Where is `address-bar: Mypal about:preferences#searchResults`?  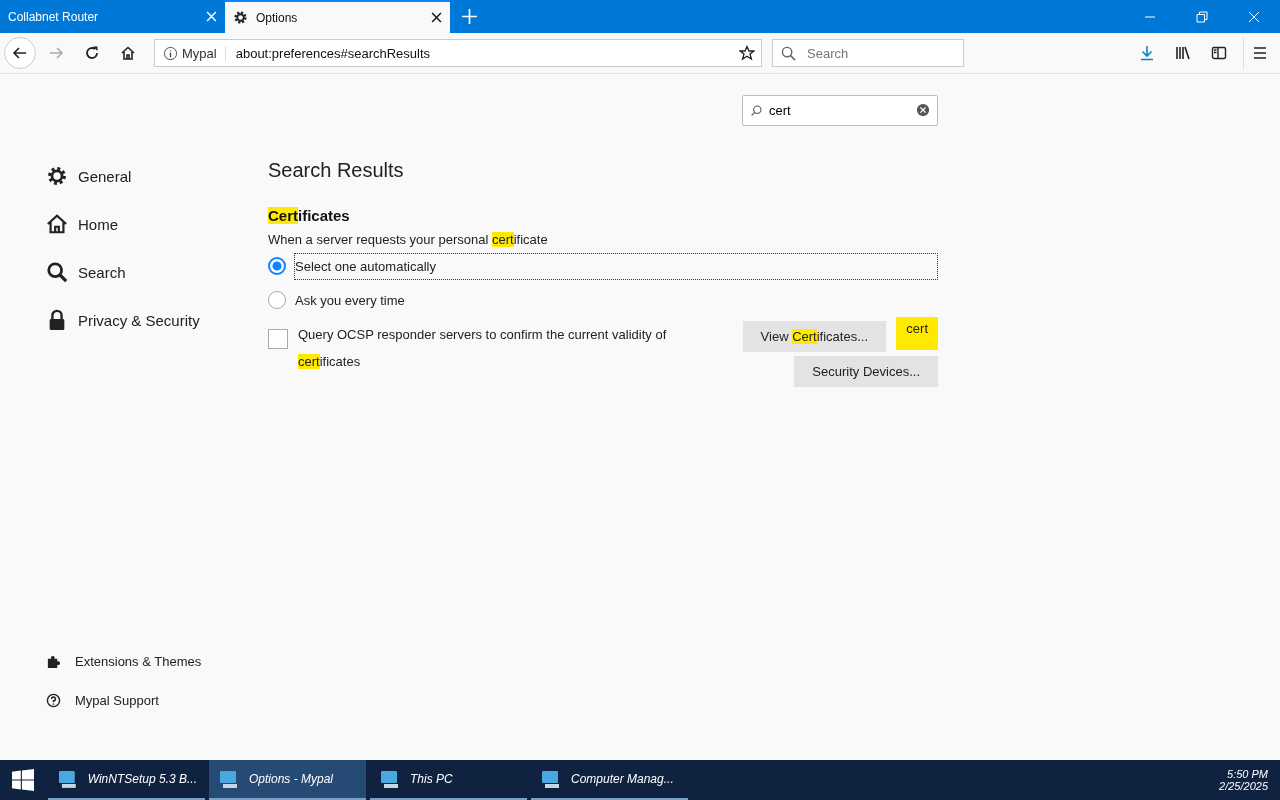
address-bar: Mypal about:preferences#searchResults is located at coordinates (458, 53).